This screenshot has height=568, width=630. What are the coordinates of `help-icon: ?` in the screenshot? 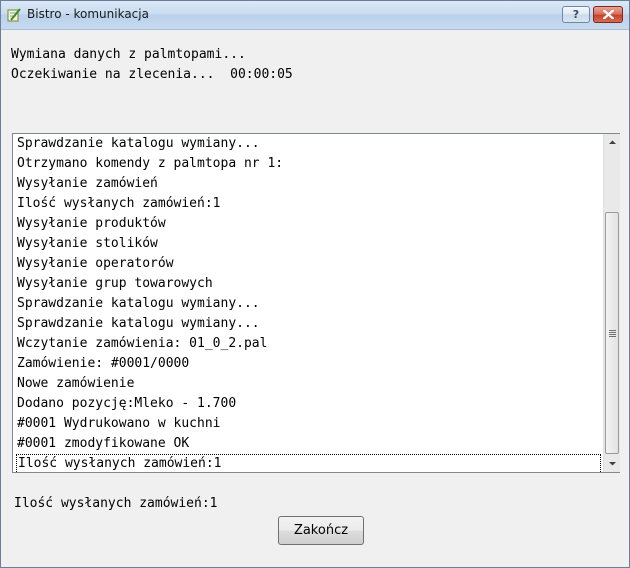 It's located at (576, 14).